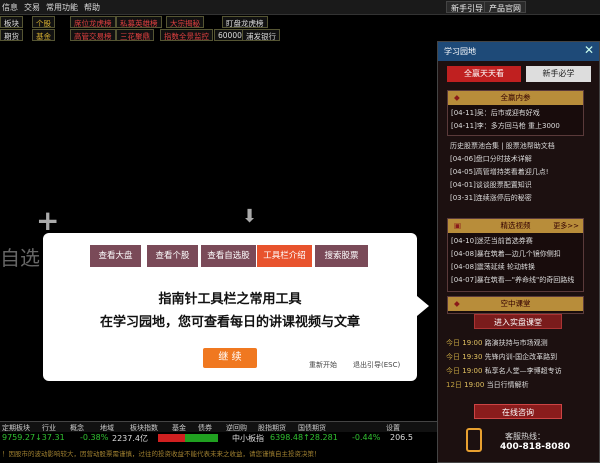 The width and height of the screenshot is (600, 463). Describe the element at coordinates (11, 22) in the screenshot. I see `tb-sector: 板块` at that location.